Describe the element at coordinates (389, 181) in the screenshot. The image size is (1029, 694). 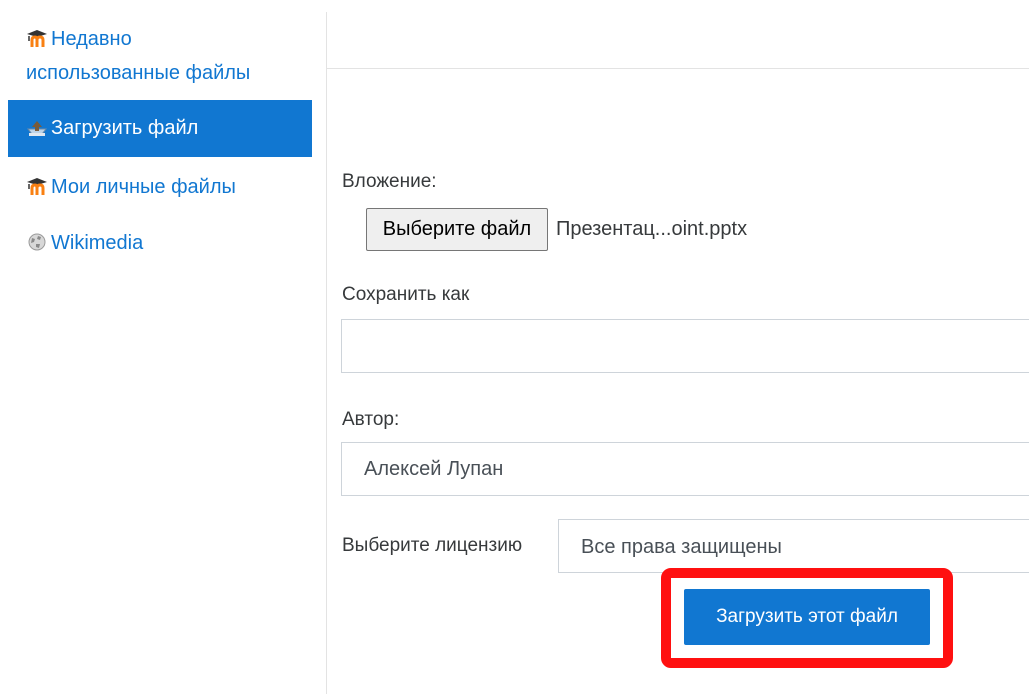
I see `attachment-label: Вложение:` at that location.